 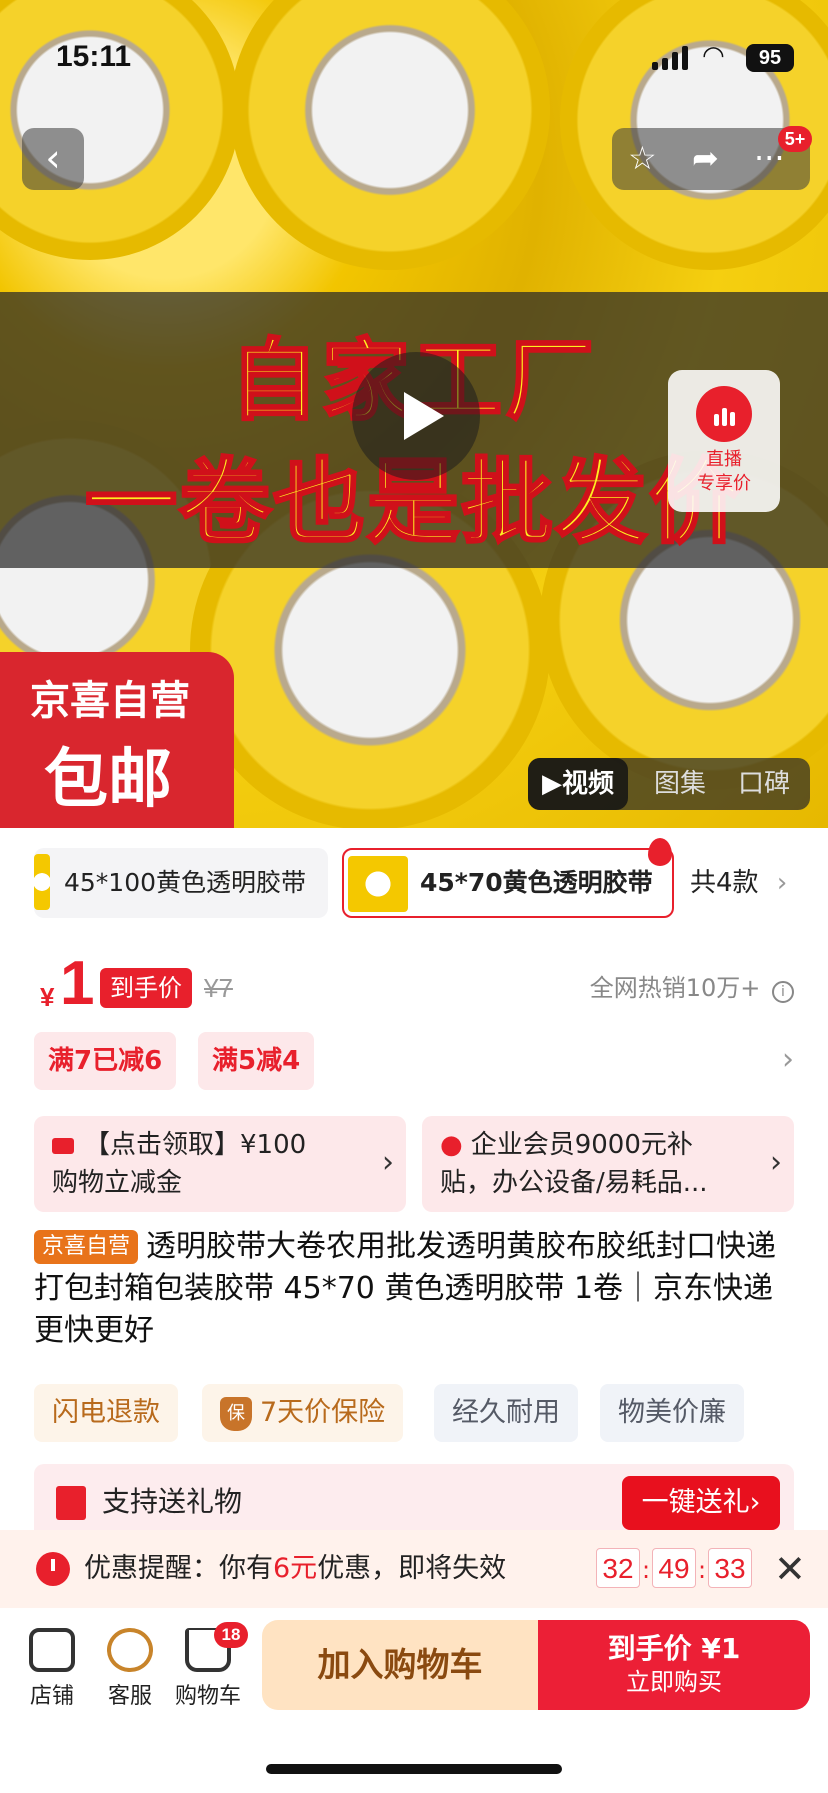 I want to click on badge-title: 京喜自营, so click(x=110, y=701).